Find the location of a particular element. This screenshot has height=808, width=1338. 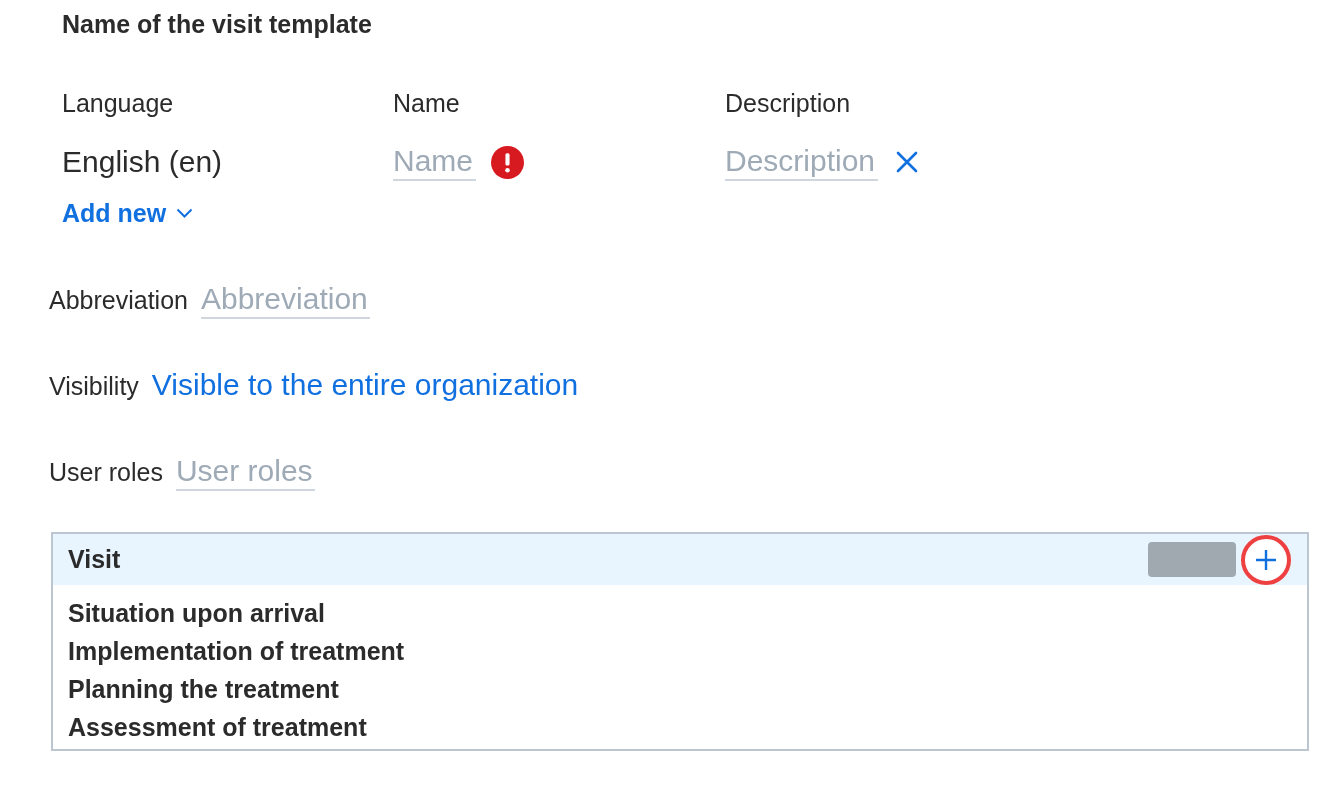

plus-icon is located at coordinates (1266, 559).